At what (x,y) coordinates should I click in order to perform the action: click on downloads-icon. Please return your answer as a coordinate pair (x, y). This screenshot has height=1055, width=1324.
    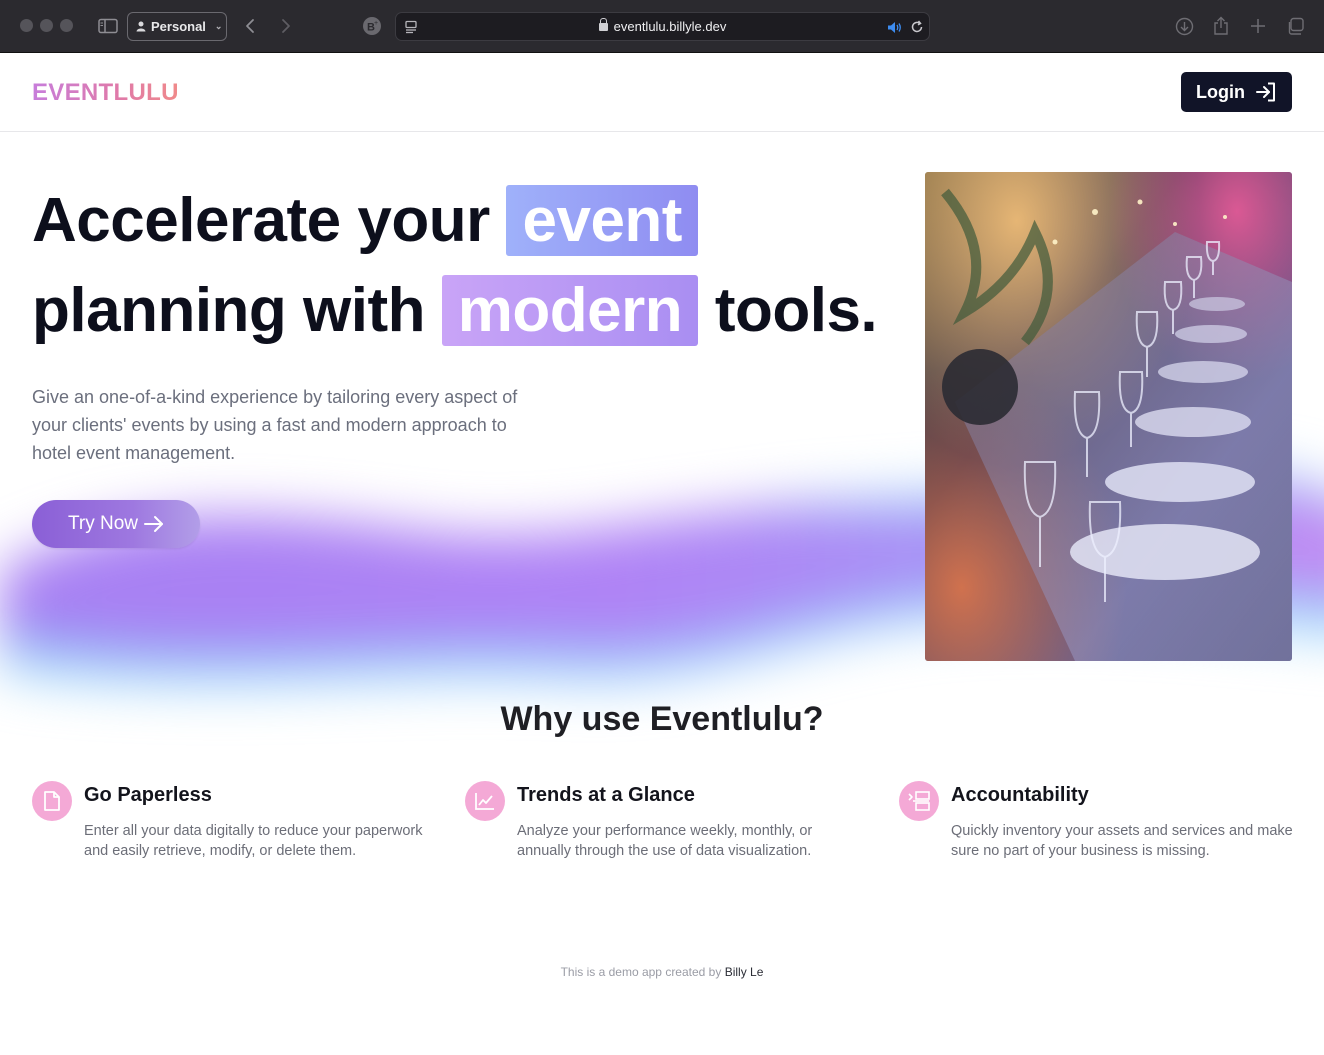
    Looking at the image, I should click on (1184, 26).